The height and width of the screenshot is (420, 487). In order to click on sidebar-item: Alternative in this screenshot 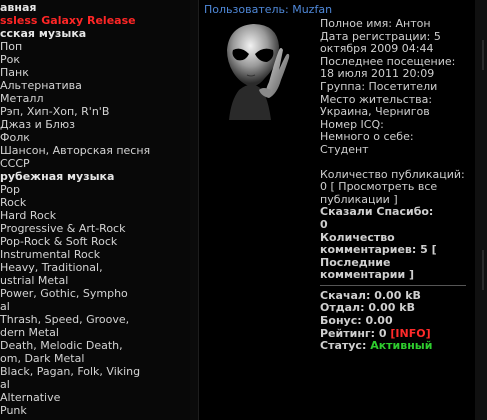, I will do `click(30, 397)`.